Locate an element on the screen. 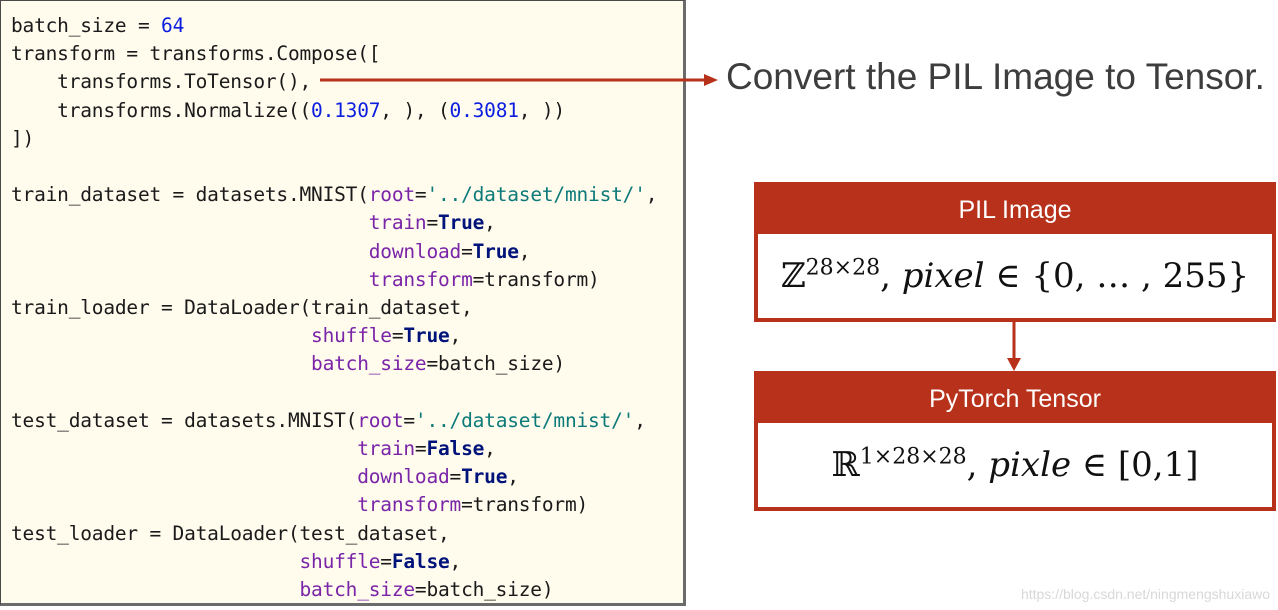 The height and width of the screenshot is (610, 1278). code-token: ]) is located at coordinates (23, 138).